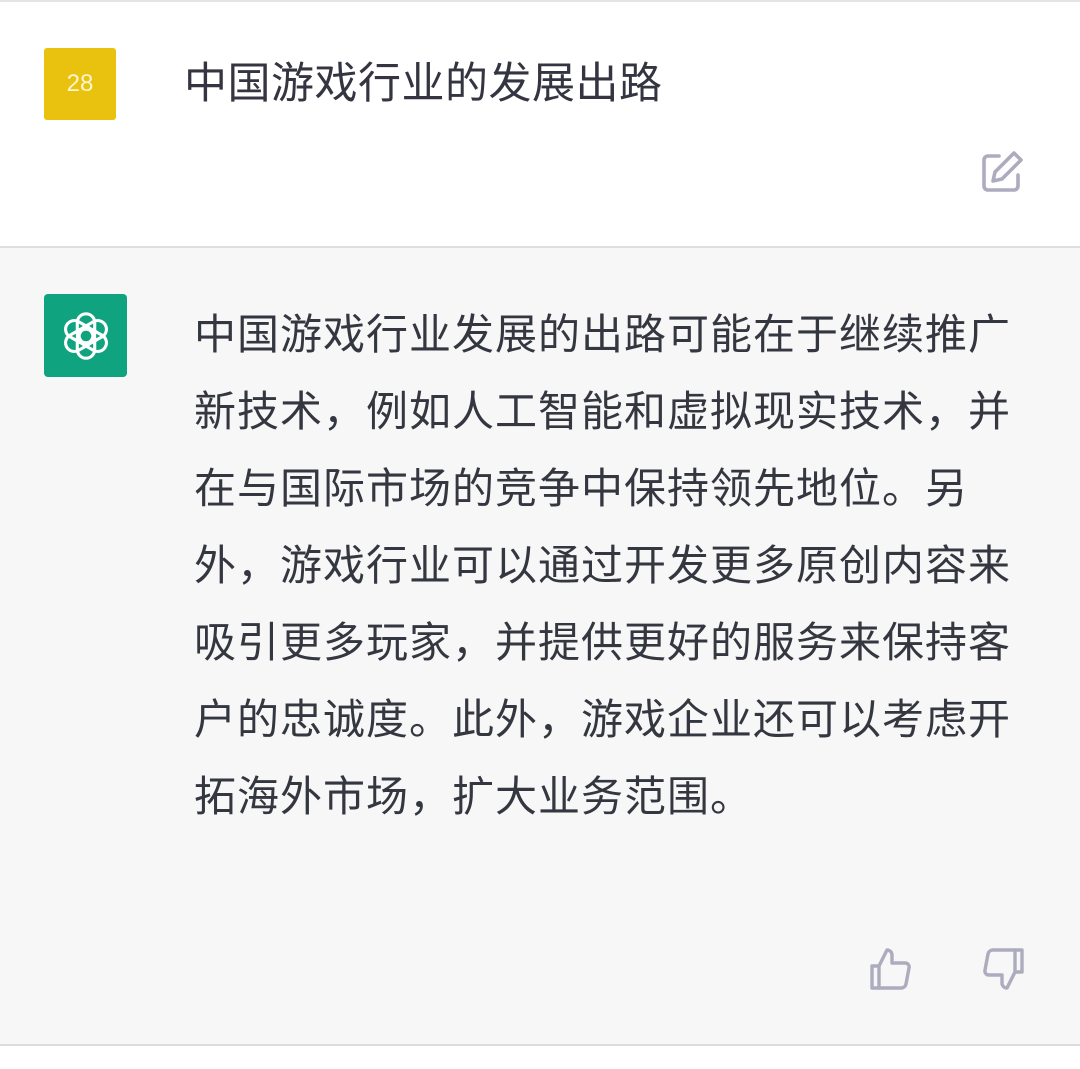 The height and width of the screenshot is (1069, 1080). I want to click on assistant-avatar, so click(85, 335).